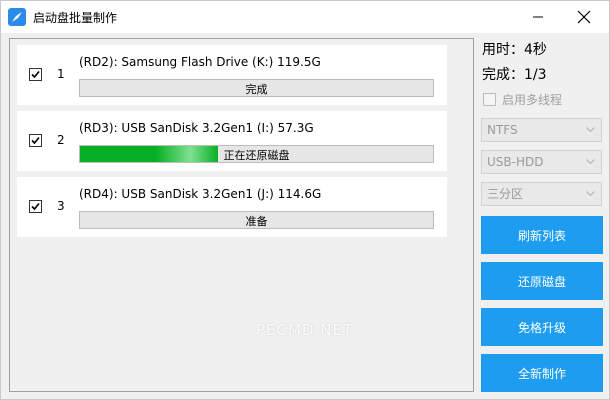  I want to click on multithread-toggle: 启用多线程, so click(522, 99).